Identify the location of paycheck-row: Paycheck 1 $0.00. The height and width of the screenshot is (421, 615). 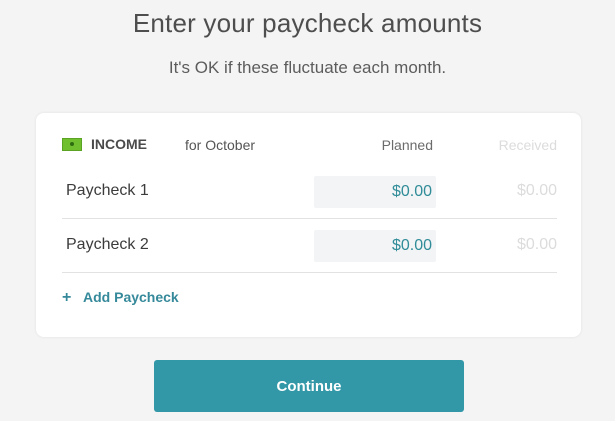
(309, 191).